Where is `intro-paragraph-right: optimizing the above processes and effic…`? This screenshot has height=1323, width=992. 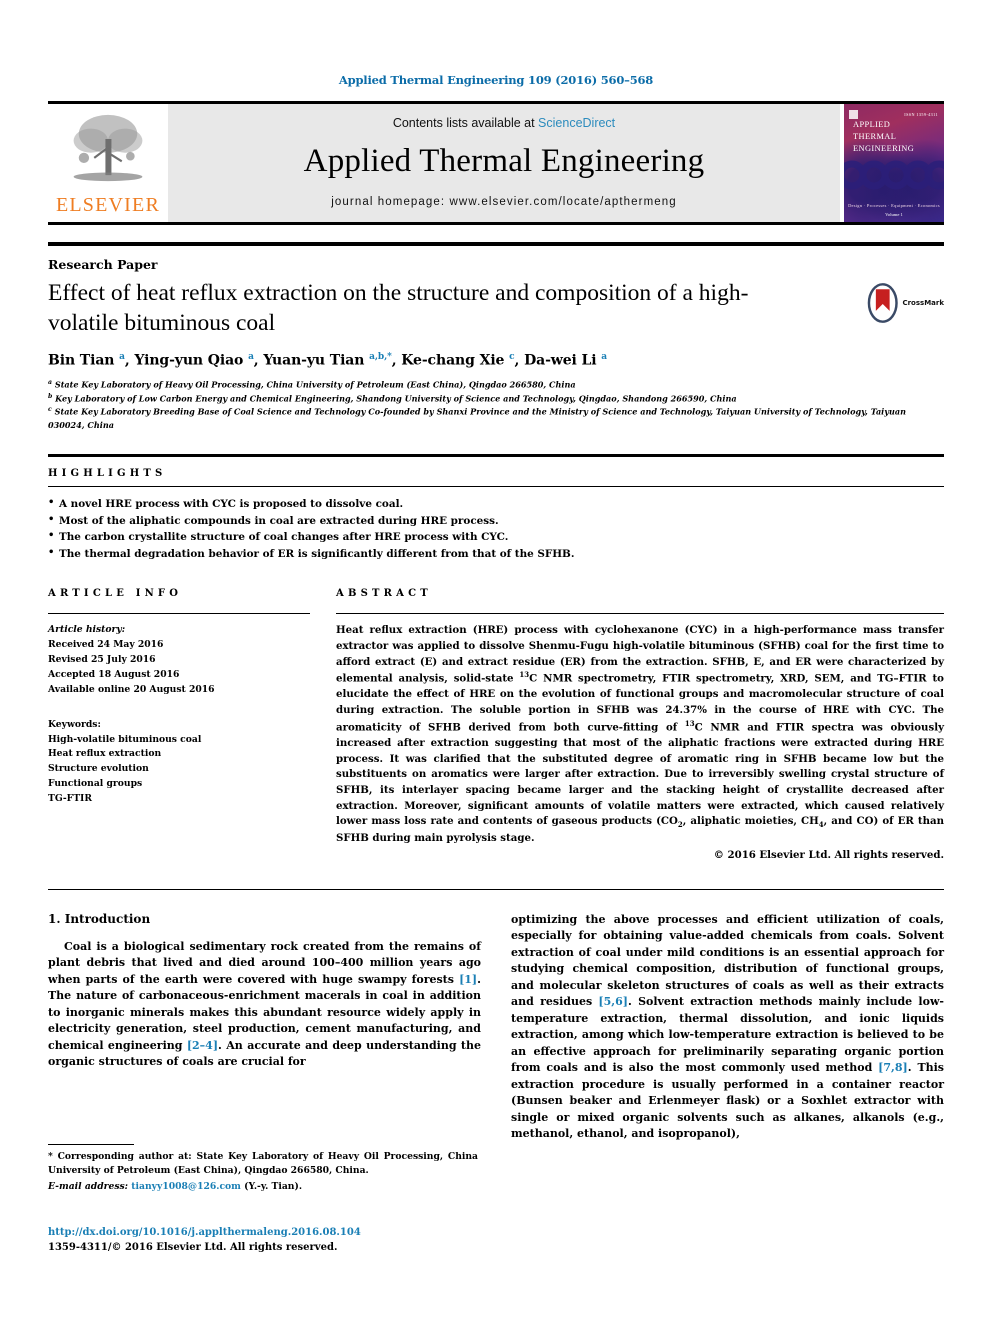
intro-paragraph-right: optimizing the above processes and effic… is located at coordinates (727, 1026).